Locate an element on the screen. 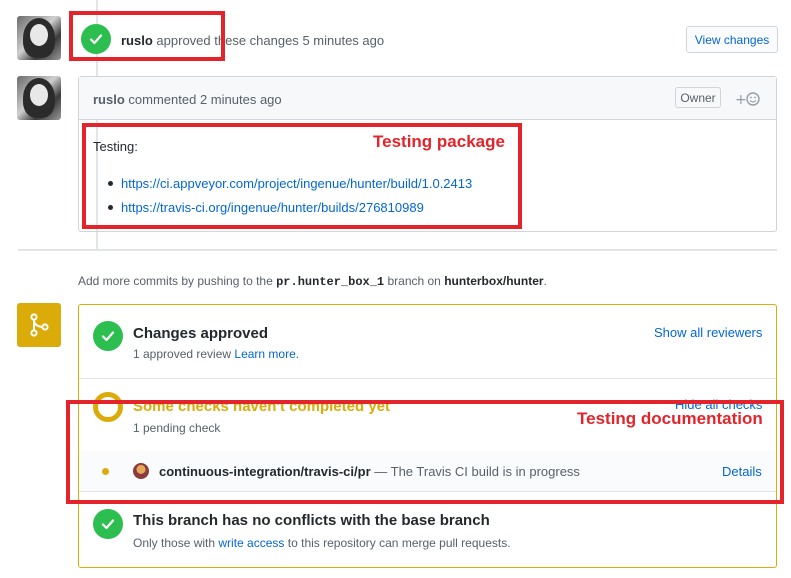  approved-count: 1 approved review is located at coordinates (182, 354).